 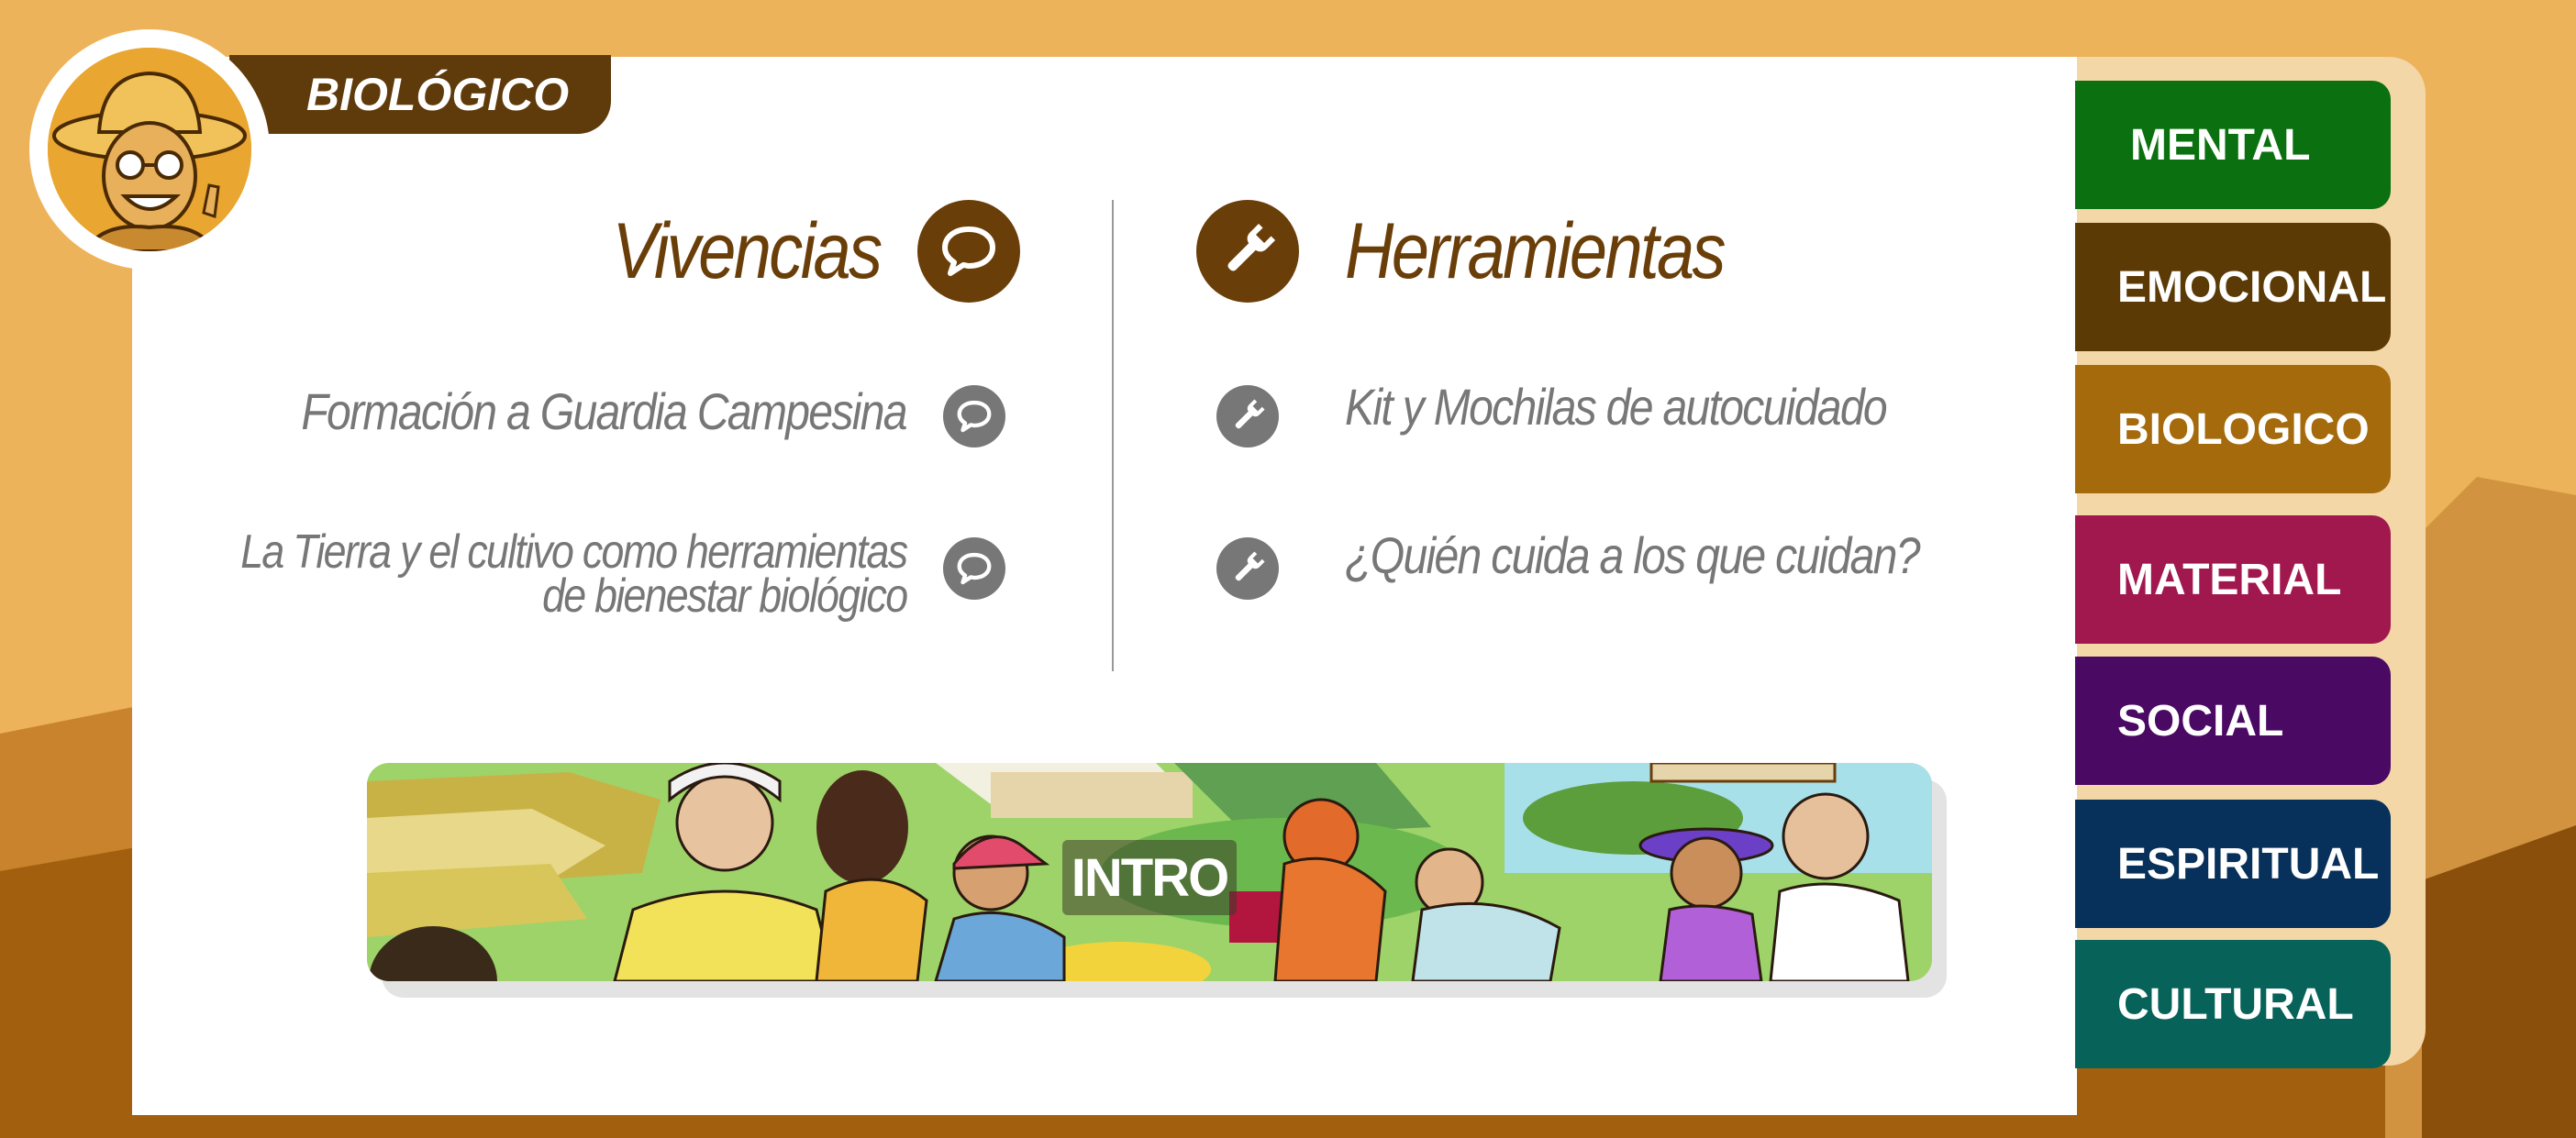 I want to click on nav-button-social: SOCIAL, so click(x=2233, y=721).